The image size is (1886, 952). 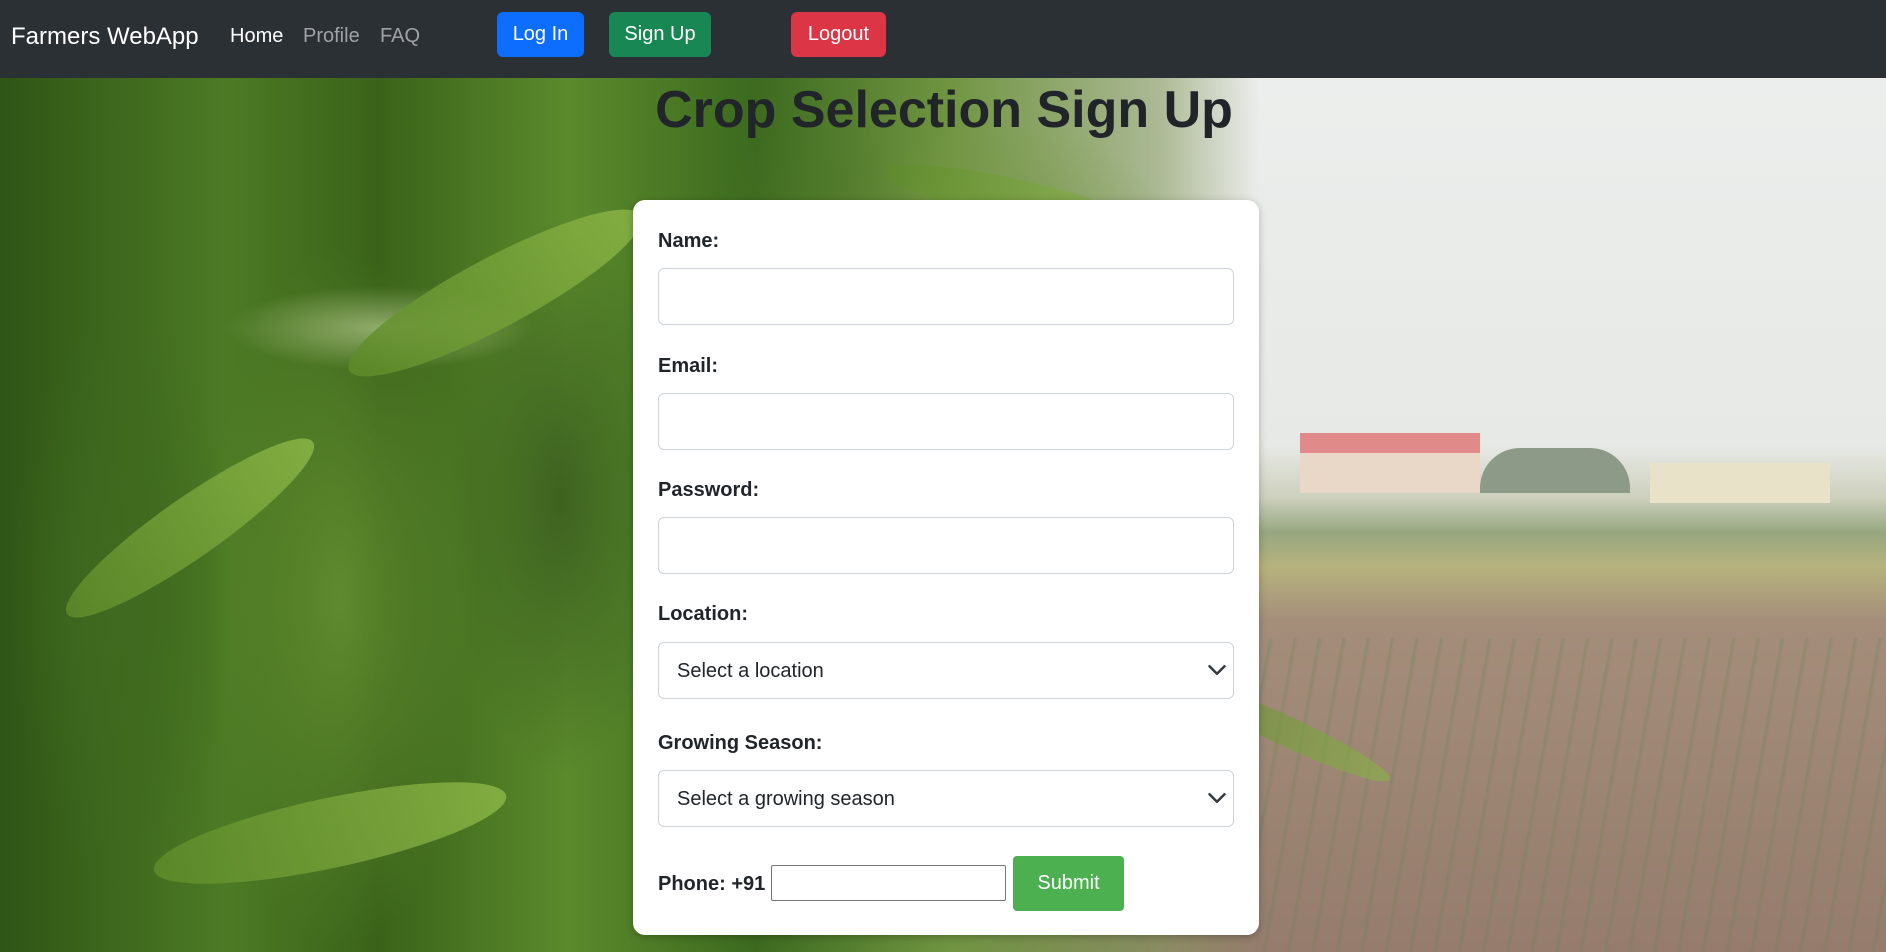 I want to click on page-title-container: Crop Selection Sign Up, so click(x=943, y=110).